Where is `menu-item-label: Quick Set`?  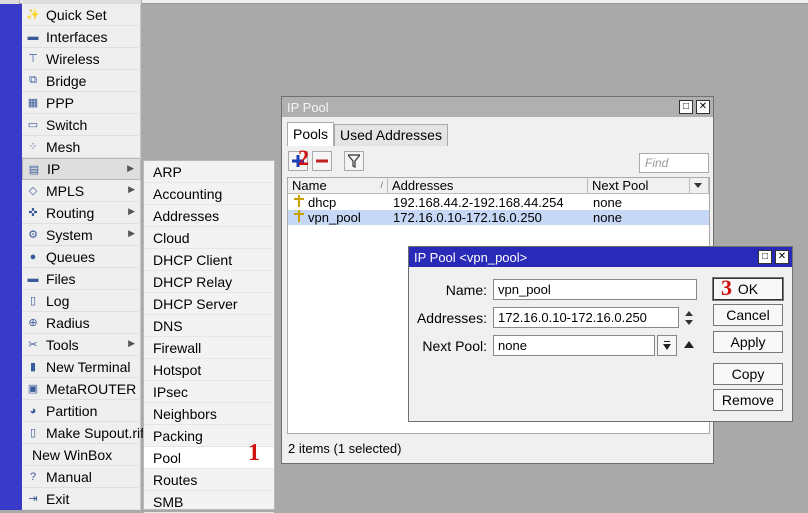
menu-item-label: Quick Set is located at coordinates (76, 14).